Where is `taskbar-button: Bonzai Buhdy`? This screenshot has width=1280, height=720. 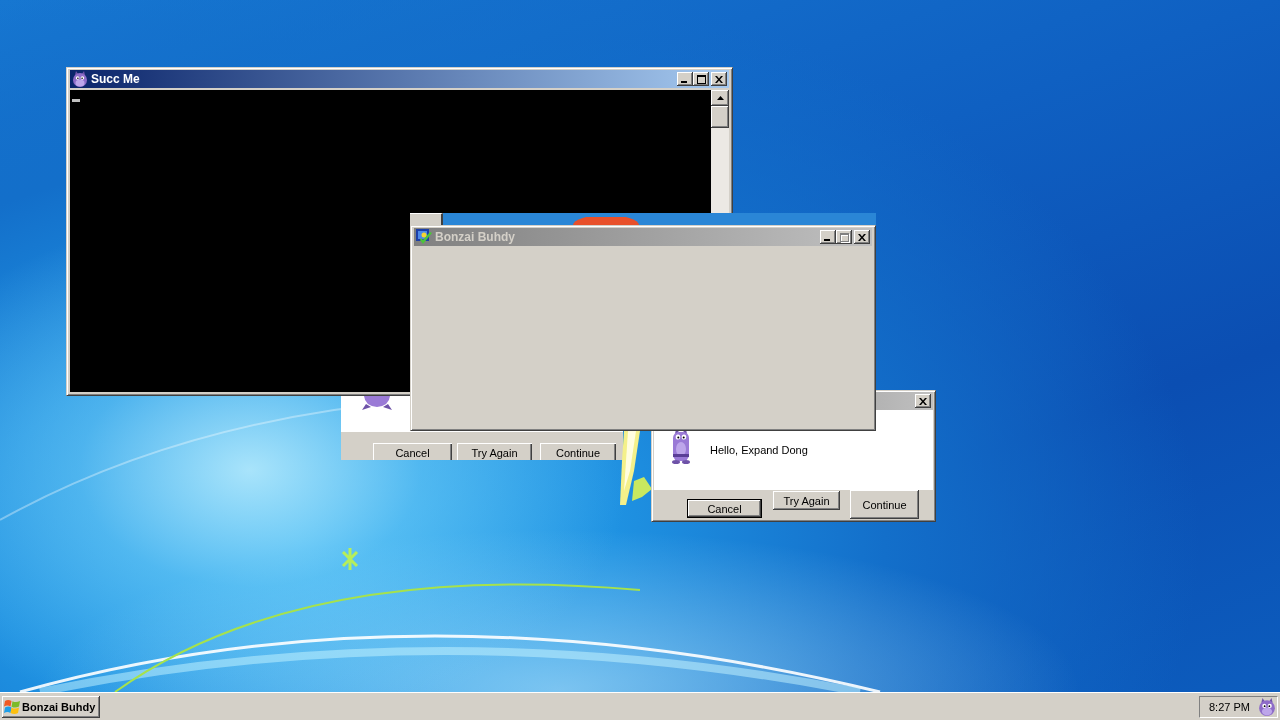 taskbar-button: Bonzai Buhdy is located at coordinates (51, 706).